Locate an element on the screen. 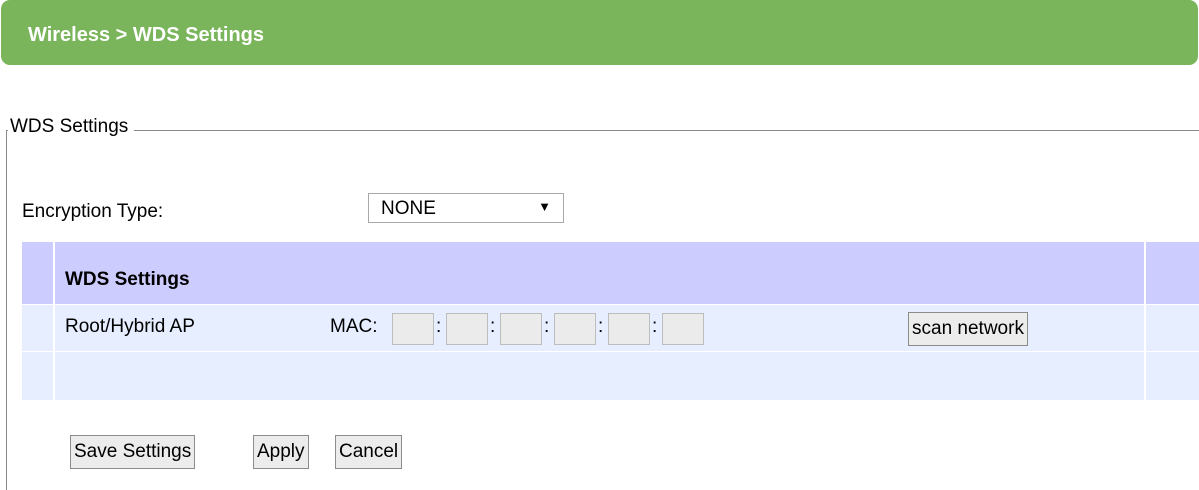 Image resolution: width=1199 pixels, height=490 pixels. table-header-row: WDS Settings is located at coordinates (610, 273).